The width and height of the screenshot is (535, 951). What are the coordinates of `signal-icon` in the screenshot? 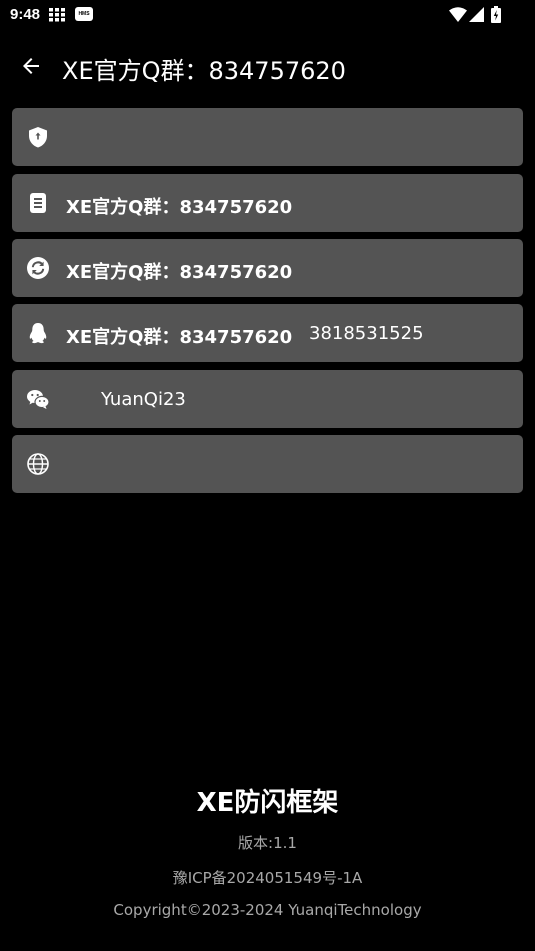 It's located at (476, 14).